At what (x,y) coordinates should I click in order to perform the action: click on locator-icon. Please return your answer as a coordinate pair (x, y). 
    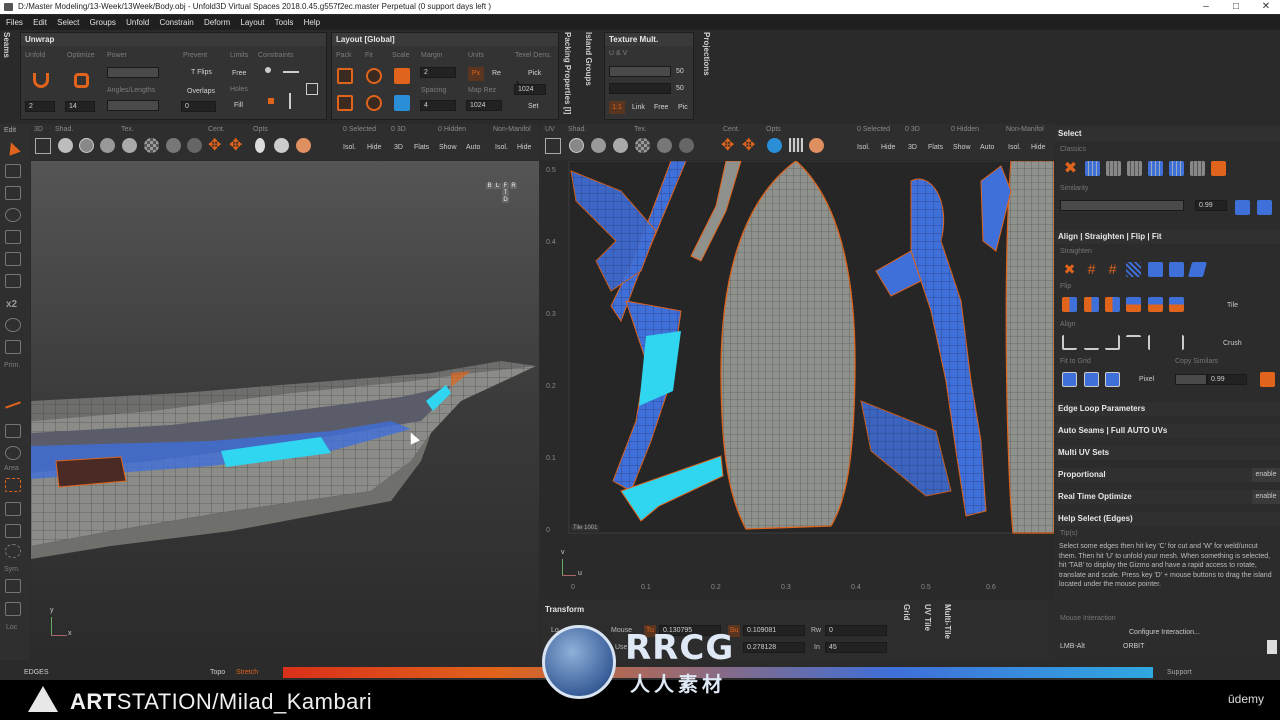
    Looking at the image, I should click on (13, 609).